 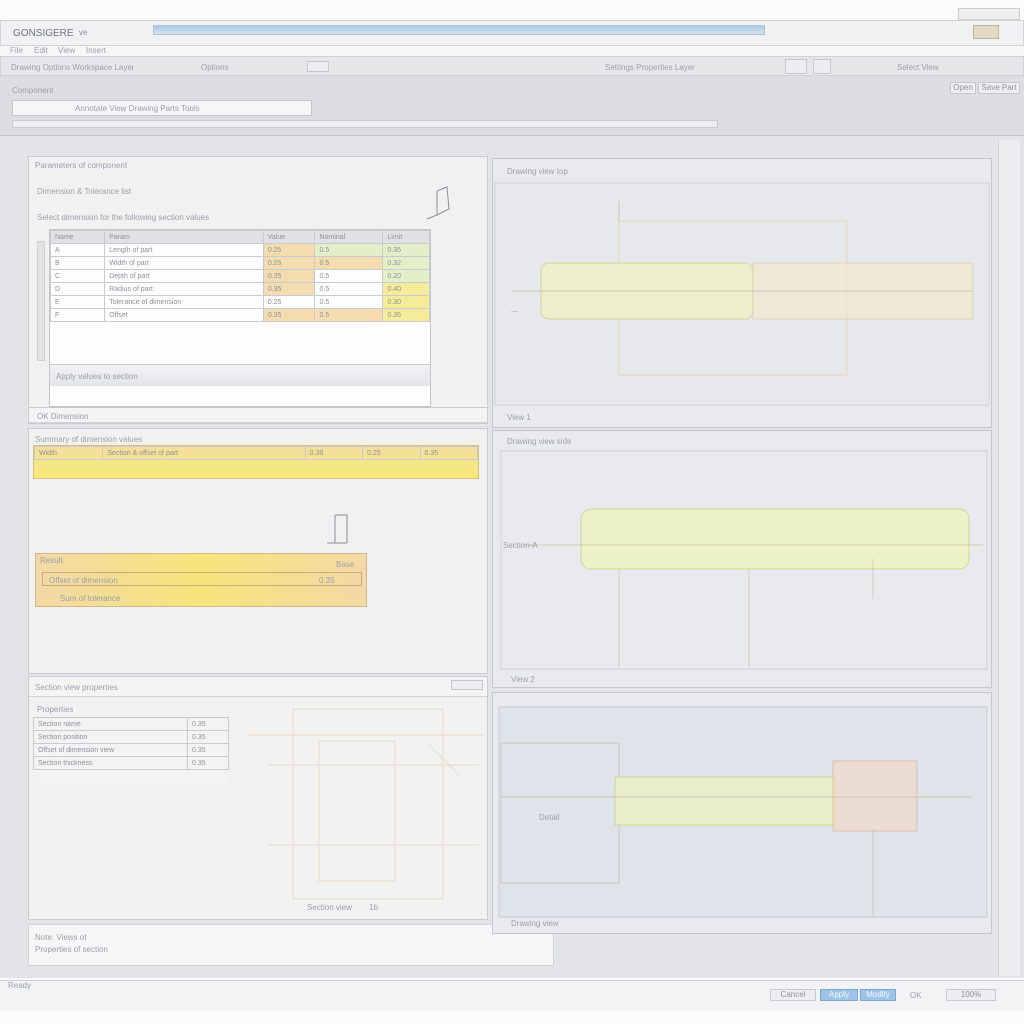 What do you see at coordinates (33, 90) in the screenshot?
I see `ribbon-label: Component` at bounding box center [33, 90].